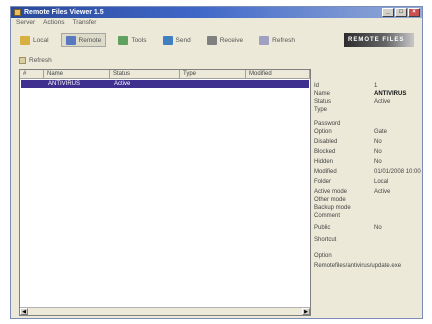 This screenshot has width=432, height=324. I want to click on column-header-modified: Modified, so click(278, 74).